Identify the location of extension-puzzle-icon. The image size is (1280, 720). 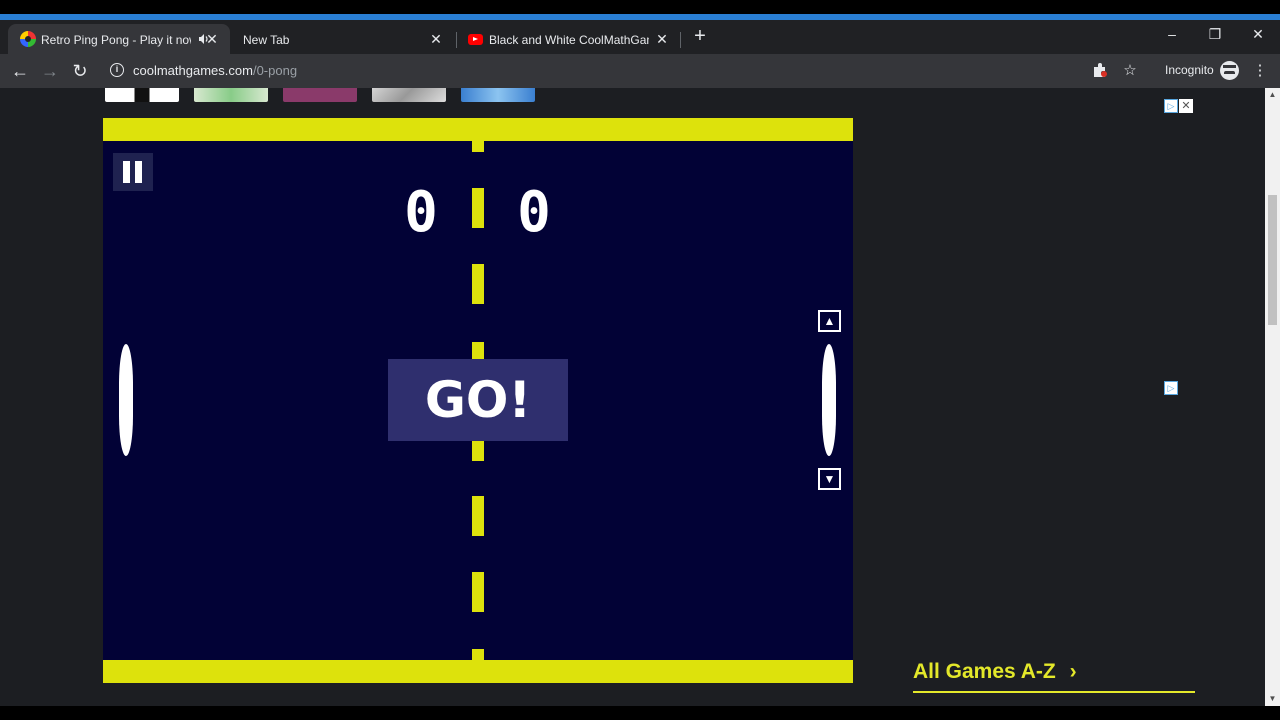
(1100, 71).